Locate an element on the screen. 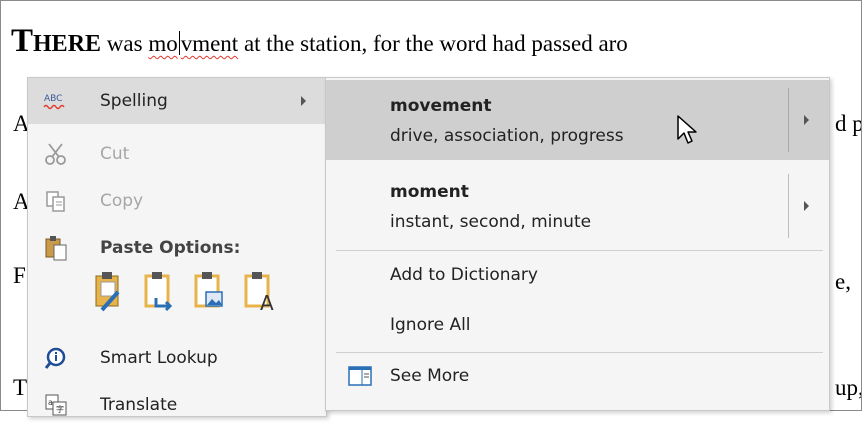  mouse-pointer-icon is located at coordinates (687, 132).